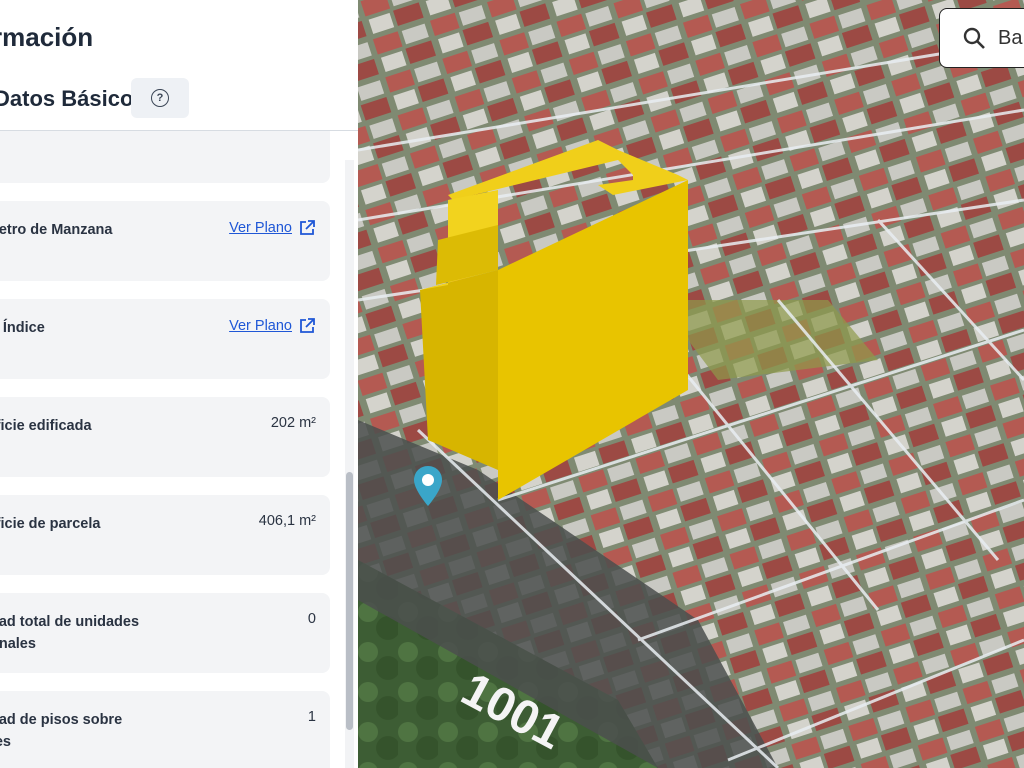  What do you see at coordinates (349, 601) in the screenshot?
I see `scrollbar-thumb` at bounding box center [349, 601].